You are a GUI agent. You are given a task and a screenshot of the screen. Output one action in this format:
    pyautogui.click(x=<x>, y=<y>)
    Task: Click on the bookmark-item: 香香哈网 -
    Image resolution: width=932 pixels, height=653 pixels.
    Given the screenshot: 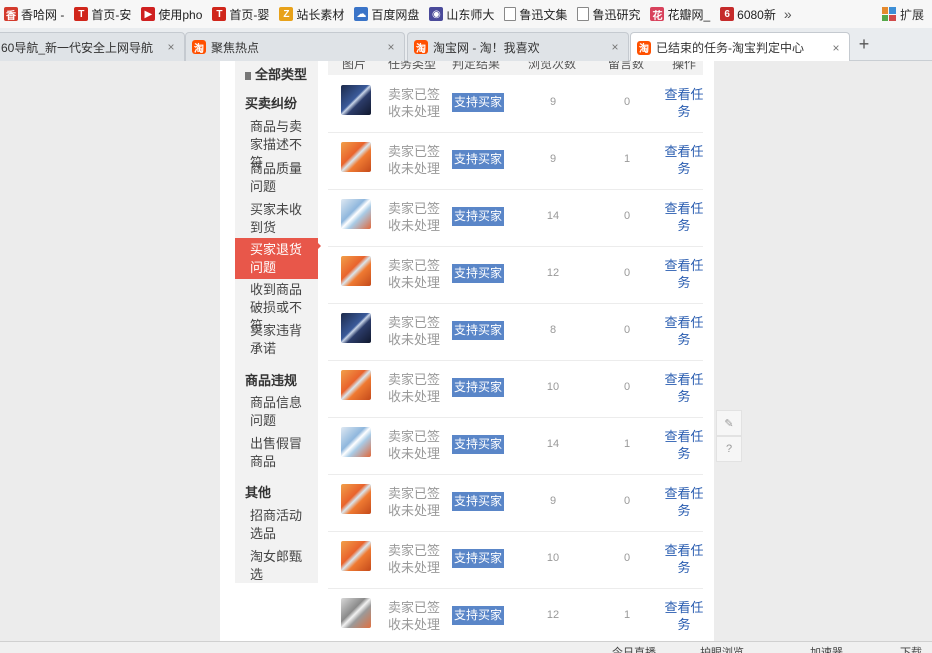 What is the action you would take?
    pyautogui.click(x=34, y=14)
    